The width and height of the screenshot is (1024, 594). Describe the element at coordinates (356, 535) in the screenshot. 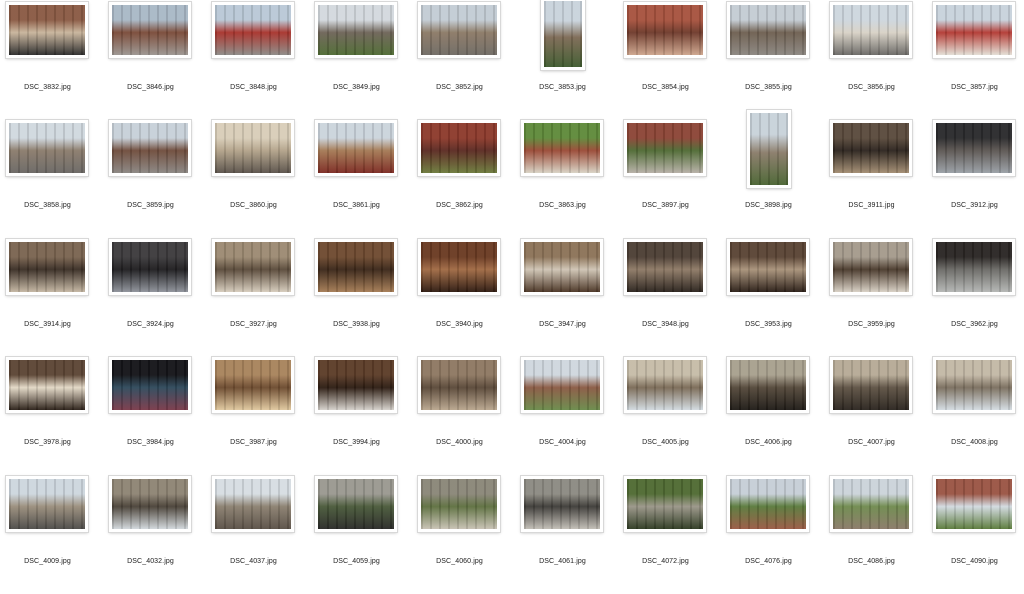

I see `file-item: DSC_4059.jpg` at that location.